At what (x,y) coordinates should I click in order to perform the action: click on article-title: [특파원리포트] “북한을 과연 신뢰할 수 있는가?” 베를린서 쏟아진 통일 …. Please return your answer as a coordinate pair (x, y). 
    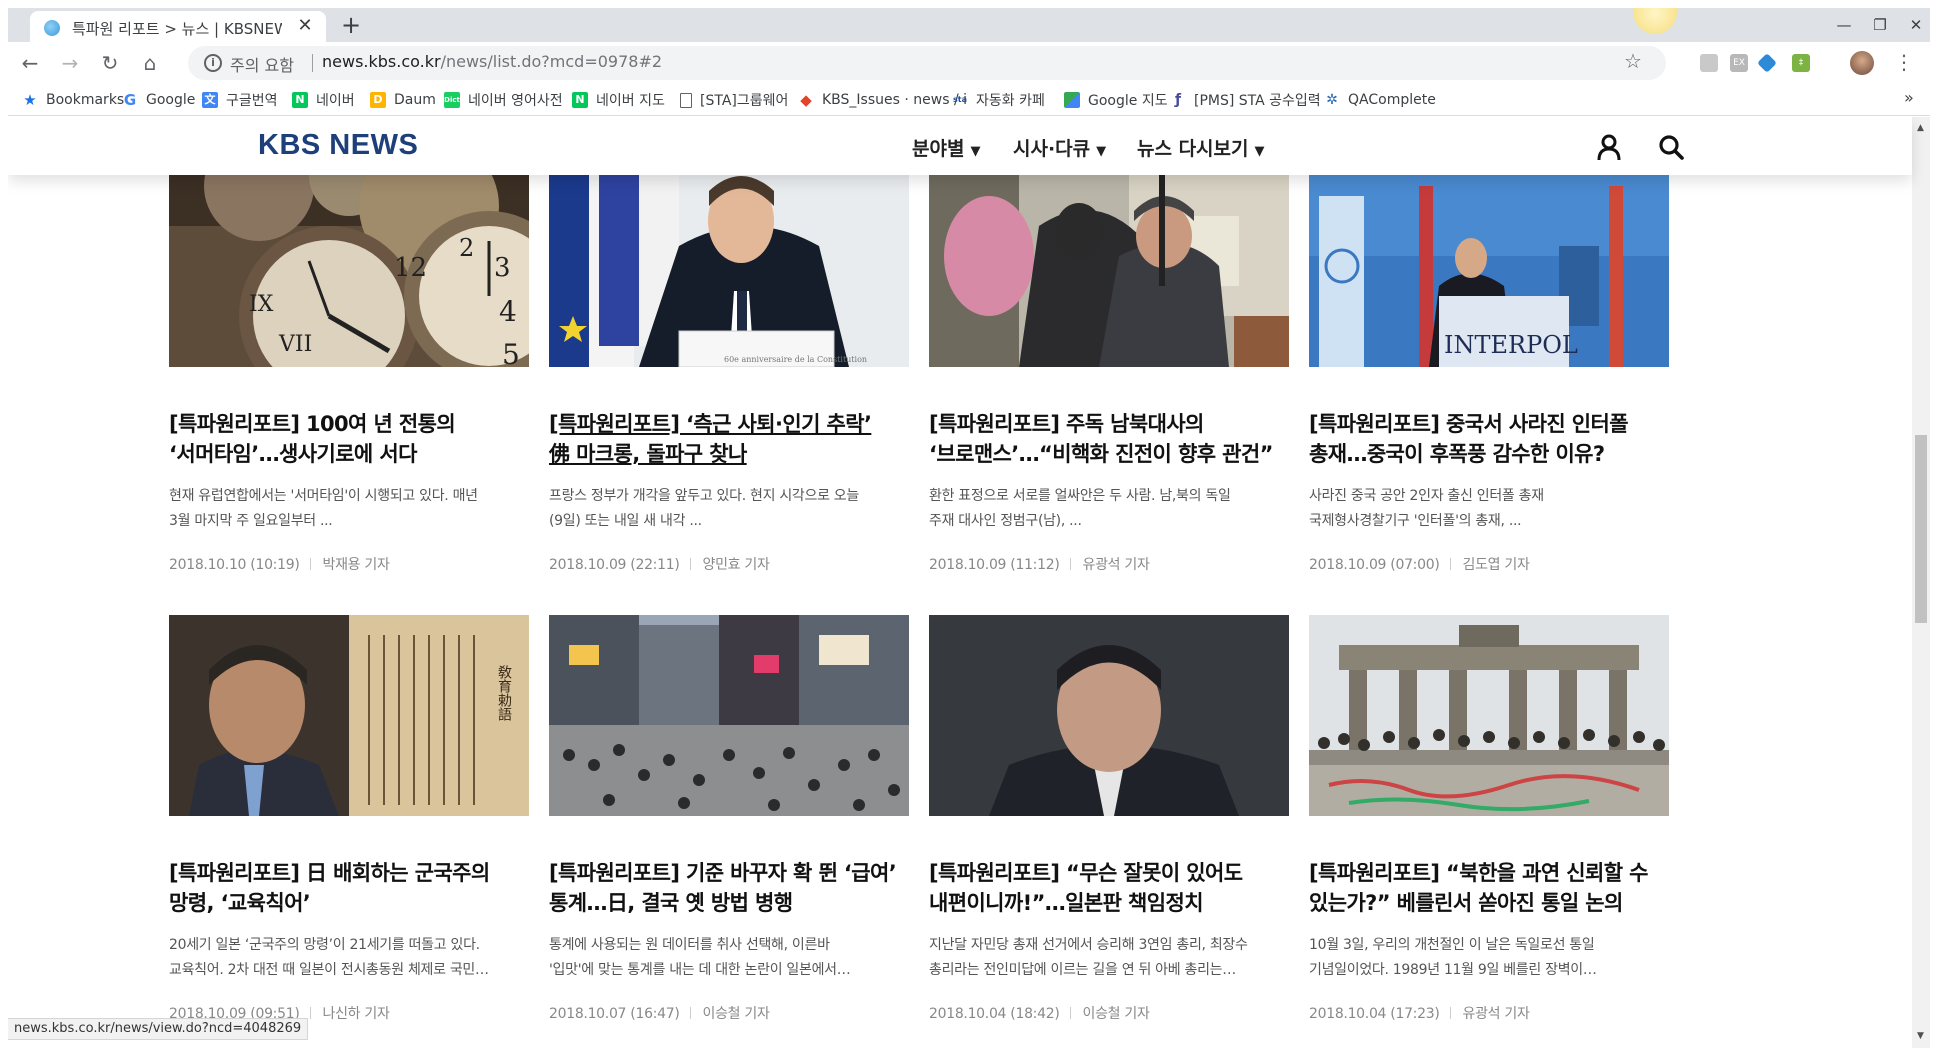
    Looking at the image, I should click on (1495, 888).